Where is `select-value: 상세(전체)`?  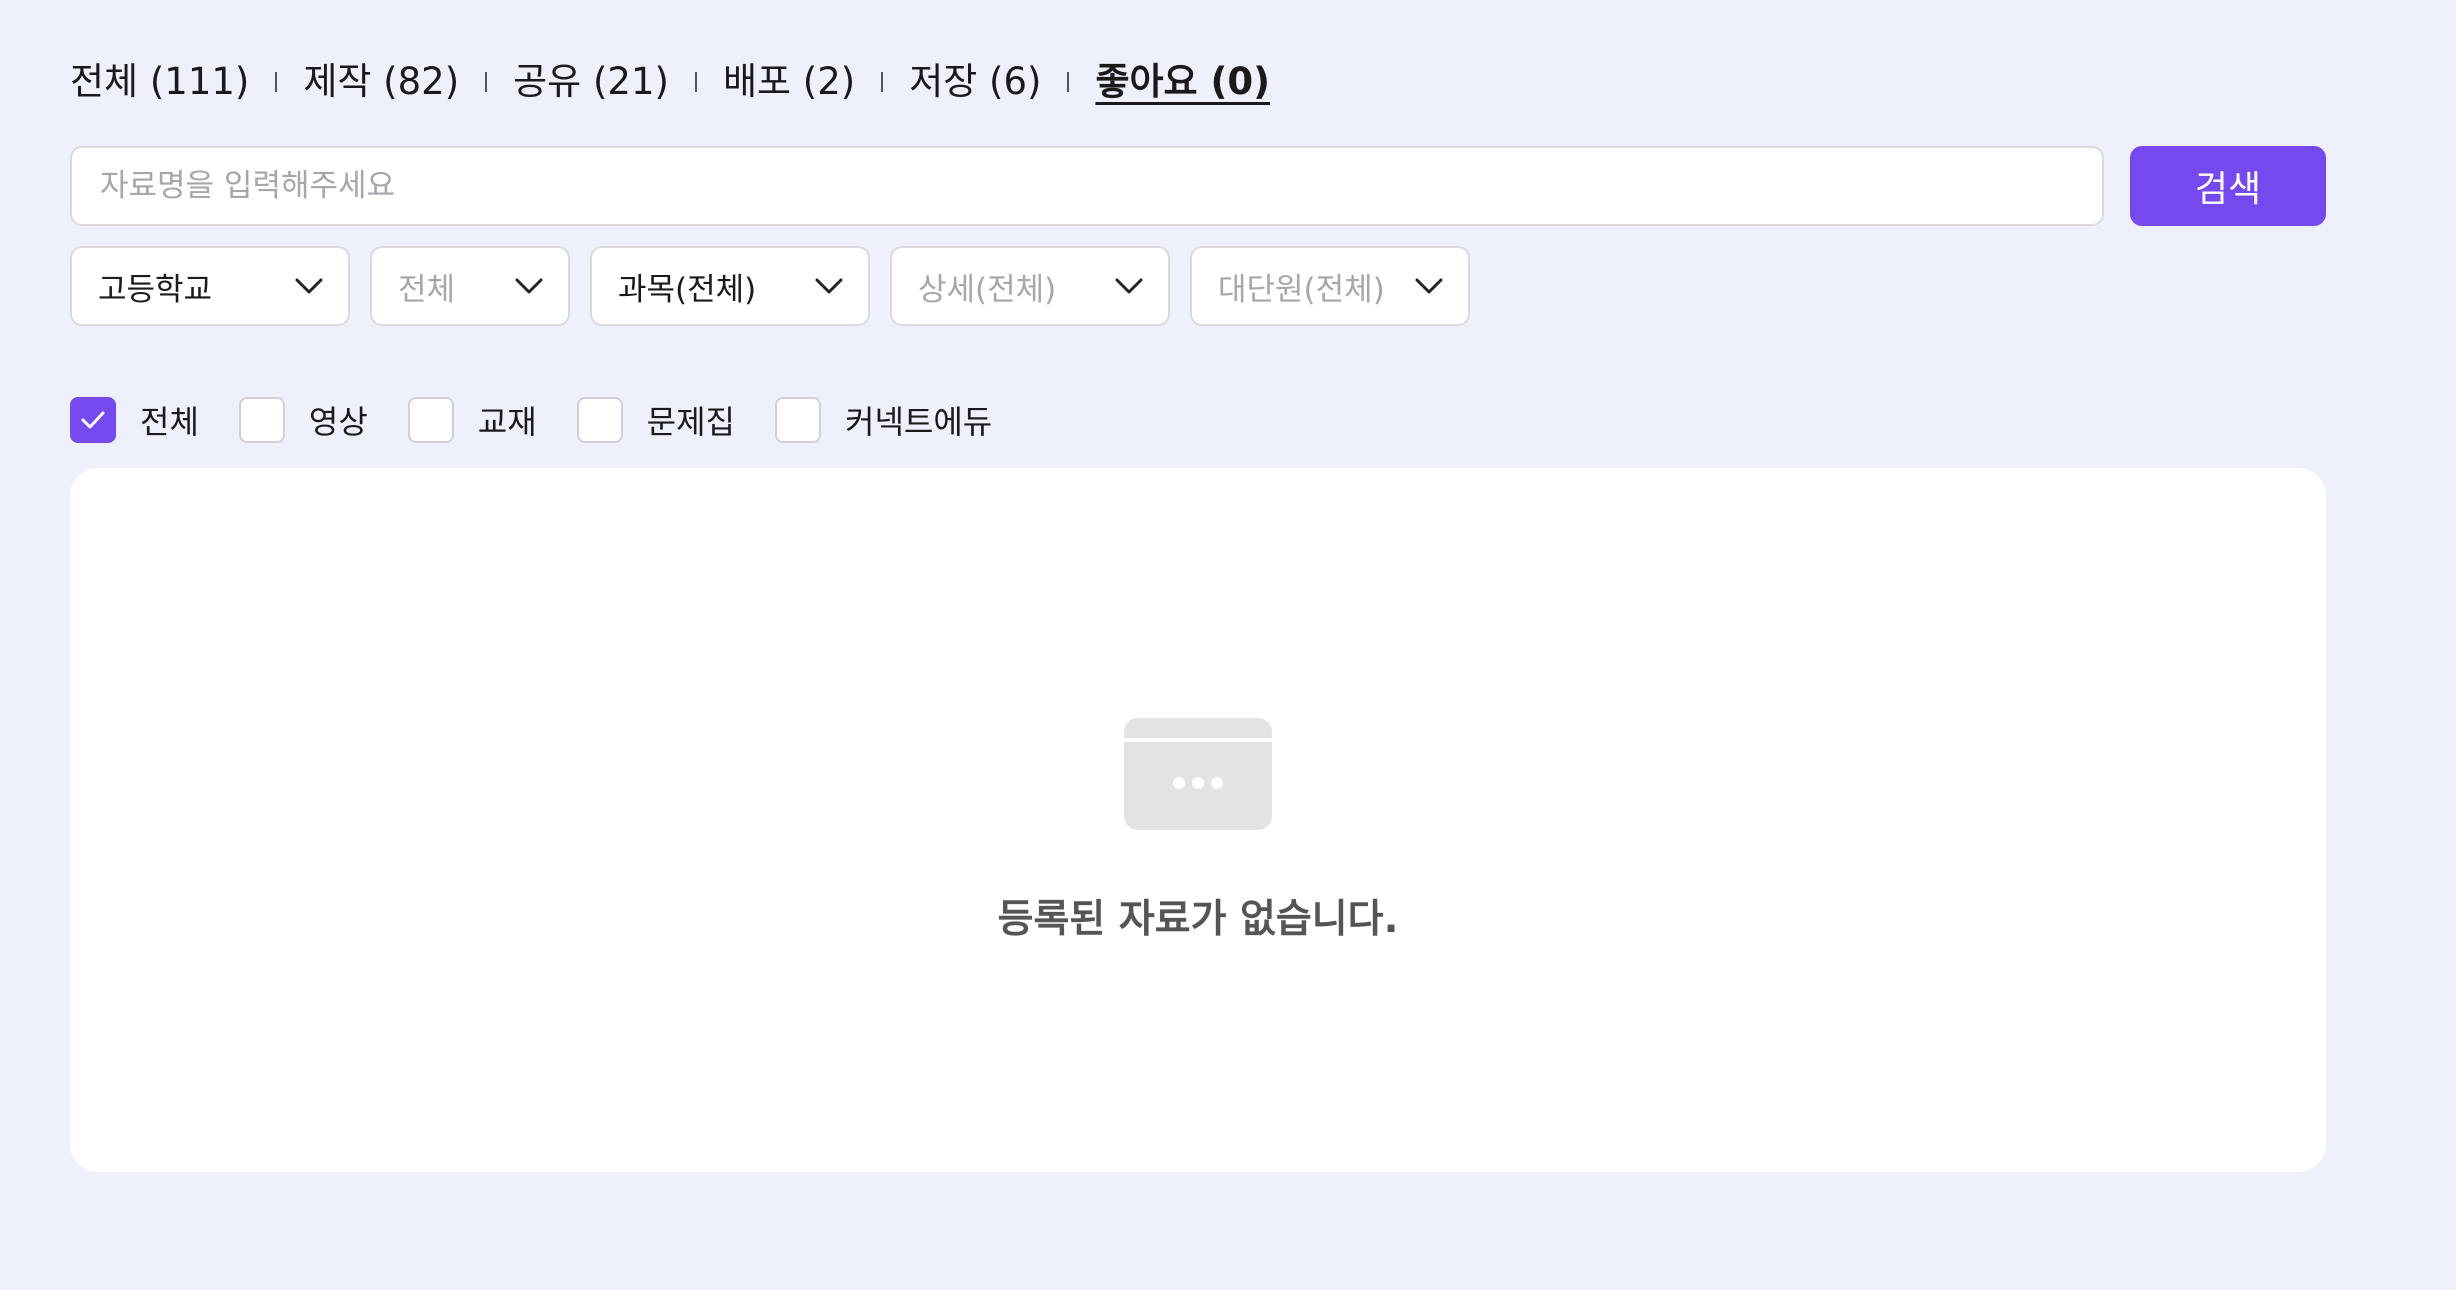
select-value: 상세(전체) is located at coordinates (987, 289).